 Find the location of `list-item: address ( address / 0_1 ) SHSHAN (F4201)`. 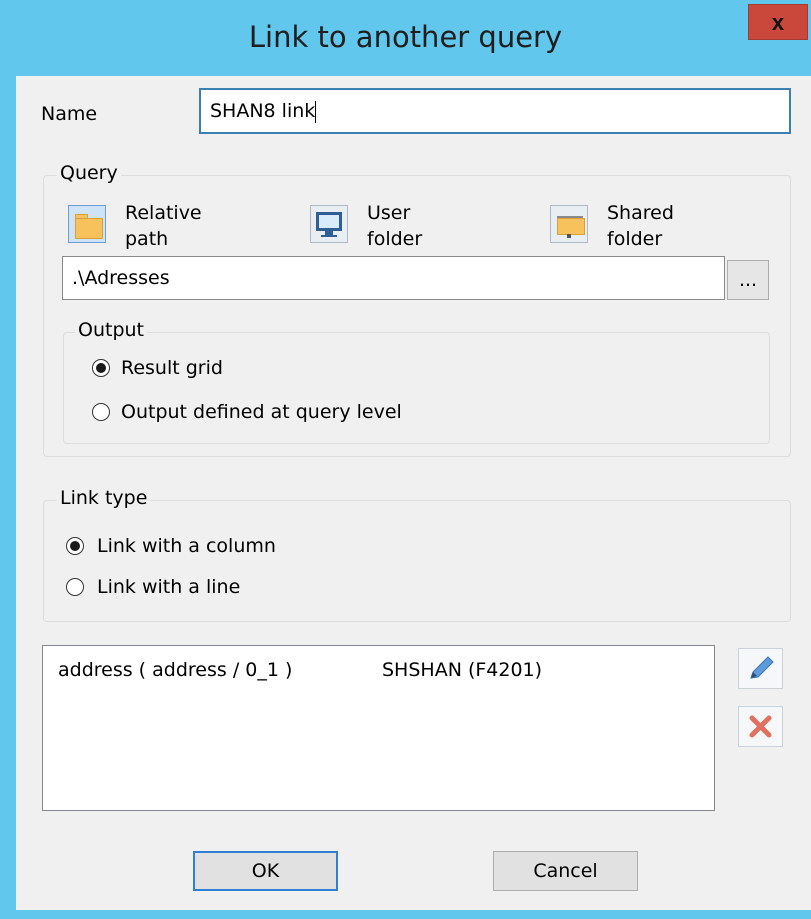

list-item: address ( address / 0_1 ) SHSHAN (F4201) is located at coordinates (378, 664).